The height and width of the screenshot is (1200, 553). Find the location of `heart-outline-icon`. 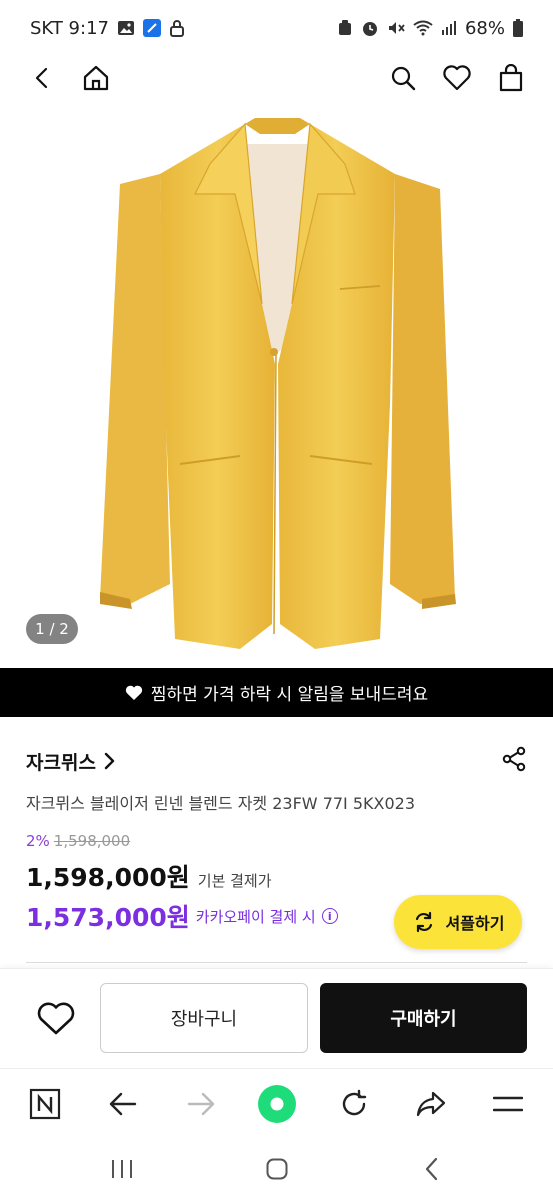

heart-outline-icon is located at coordinates (56, 1018).